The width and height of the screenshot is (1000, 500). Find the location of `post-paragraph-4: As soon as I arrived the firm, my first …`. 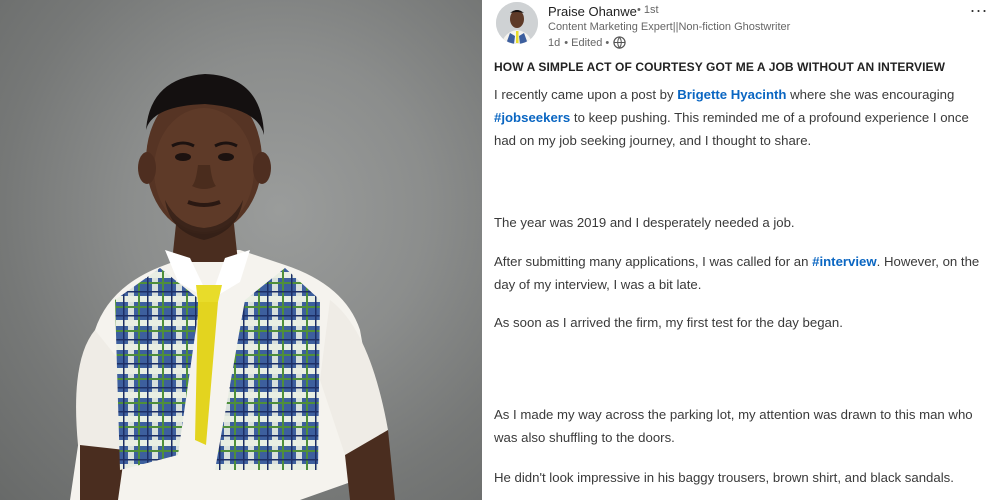

post-paragraph-4: As soon as I arrived the firm, my first … is located at coordinates (668, 322).